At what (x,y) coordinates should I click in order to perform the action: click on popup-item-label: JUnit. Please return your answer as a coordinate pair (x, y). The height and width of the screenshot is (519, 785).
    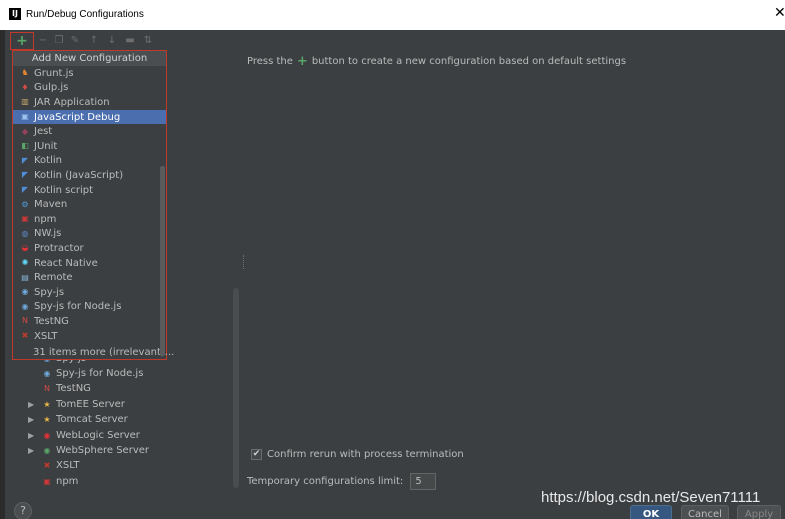
    Looking at the image, I should click on (46, 146).